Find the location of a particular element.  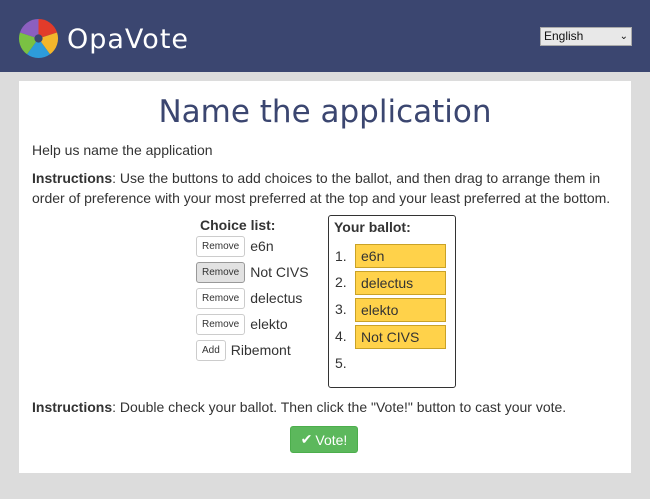

choice-item: Remove e6n is located at coordinates (235, 246).